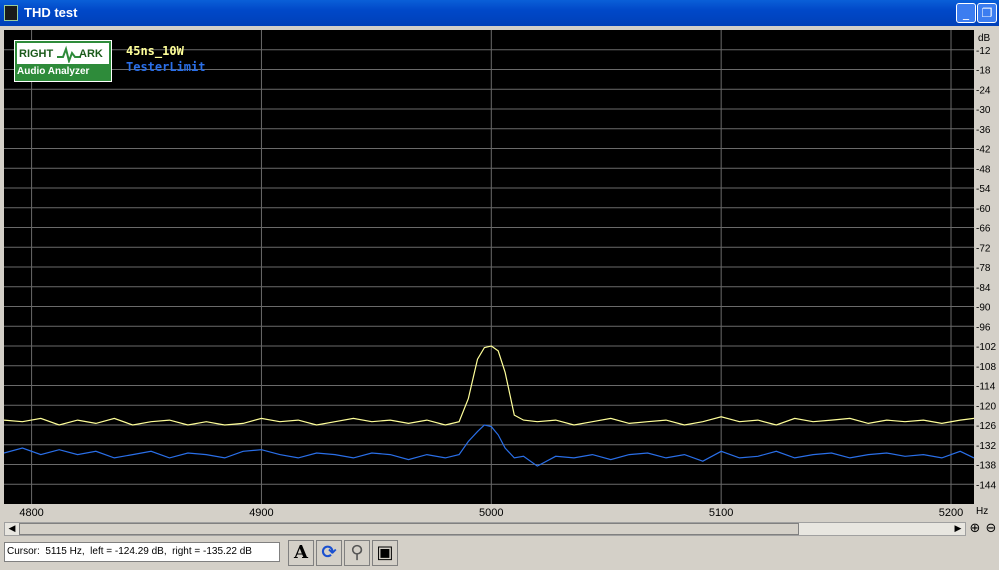 Image resolution: width=999 pixels, height=570 pixels. Describe the element at coordinates (983, 209) in the screenshot. I see `y-tick-label: -60` at that location.